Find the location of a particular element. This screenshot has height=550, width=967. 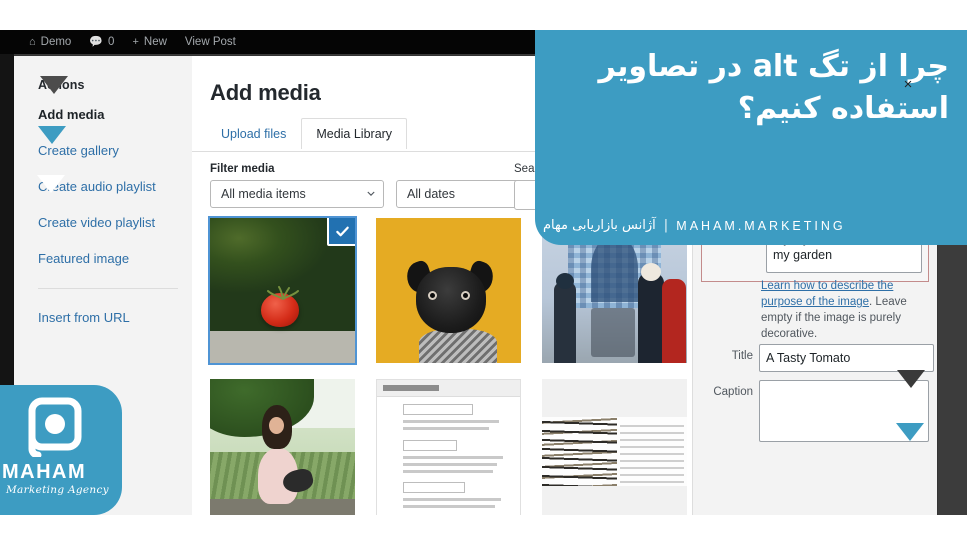

maham-logo-tagline: Marketing Agency is located at coordinates (57, 490).